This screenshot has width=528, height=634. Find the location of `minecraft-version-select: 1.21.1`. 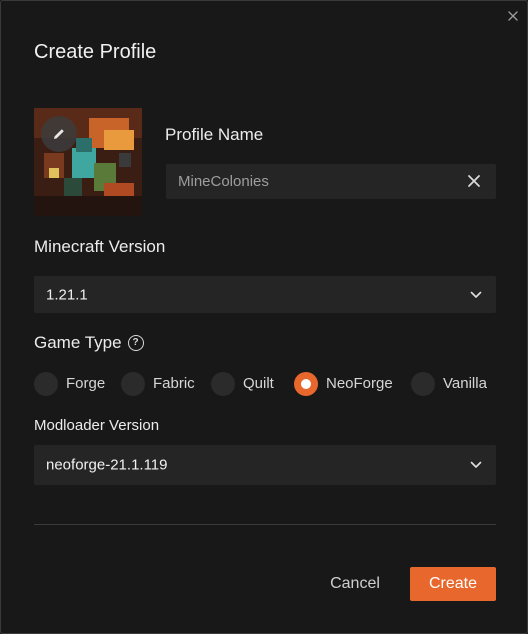

minecraft-version-select: 1.21.1 is located at coordinates (265, 294).